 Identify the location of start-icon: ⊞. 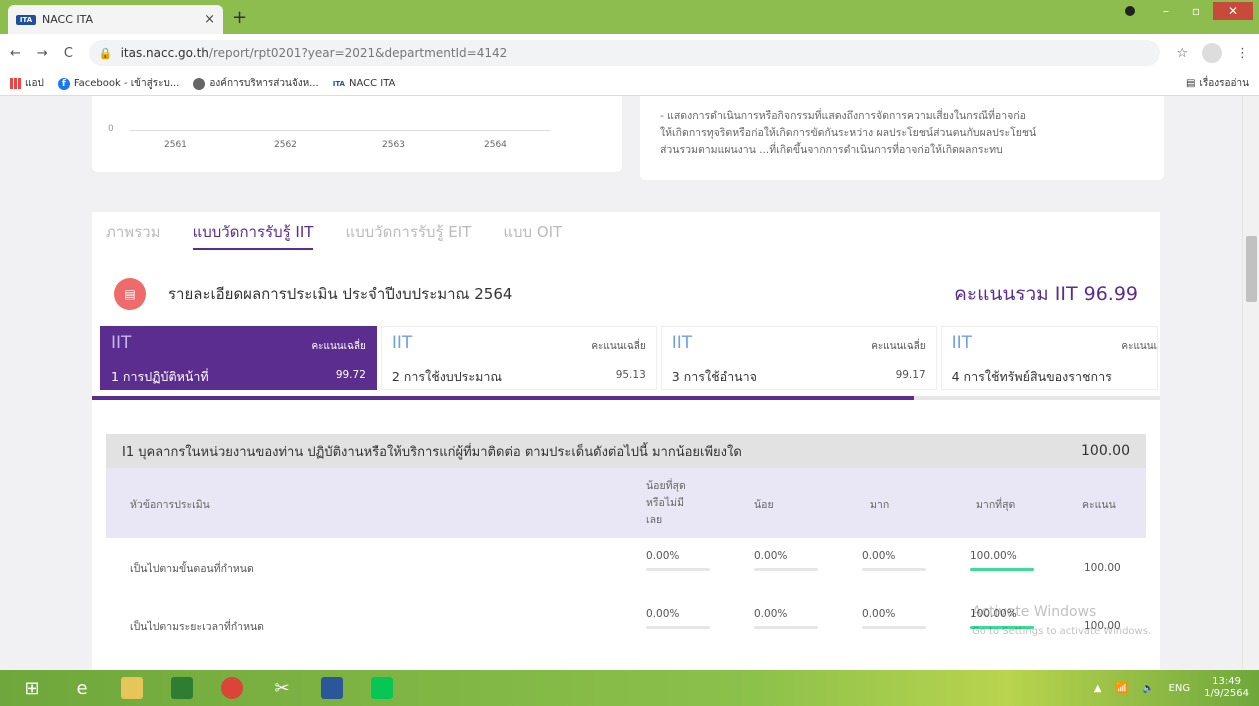
(32, 688).